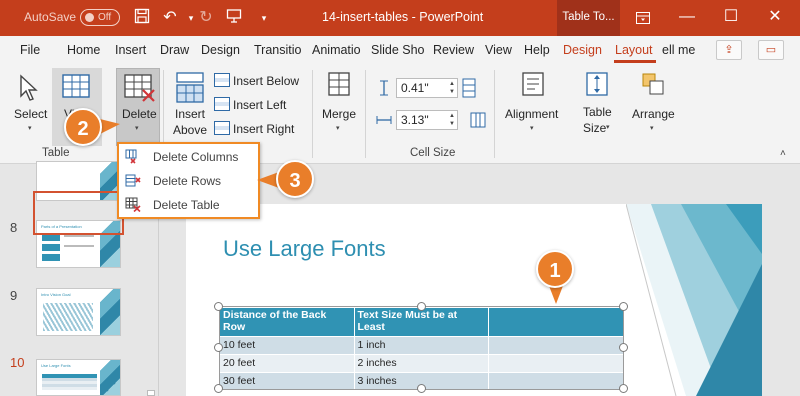 Image resolution: width=800 pixels, height=396 pixels. What do you see at coordinates (234, 18) in the screenshot?
I see `present-icon` at bounding box center [234, 18].